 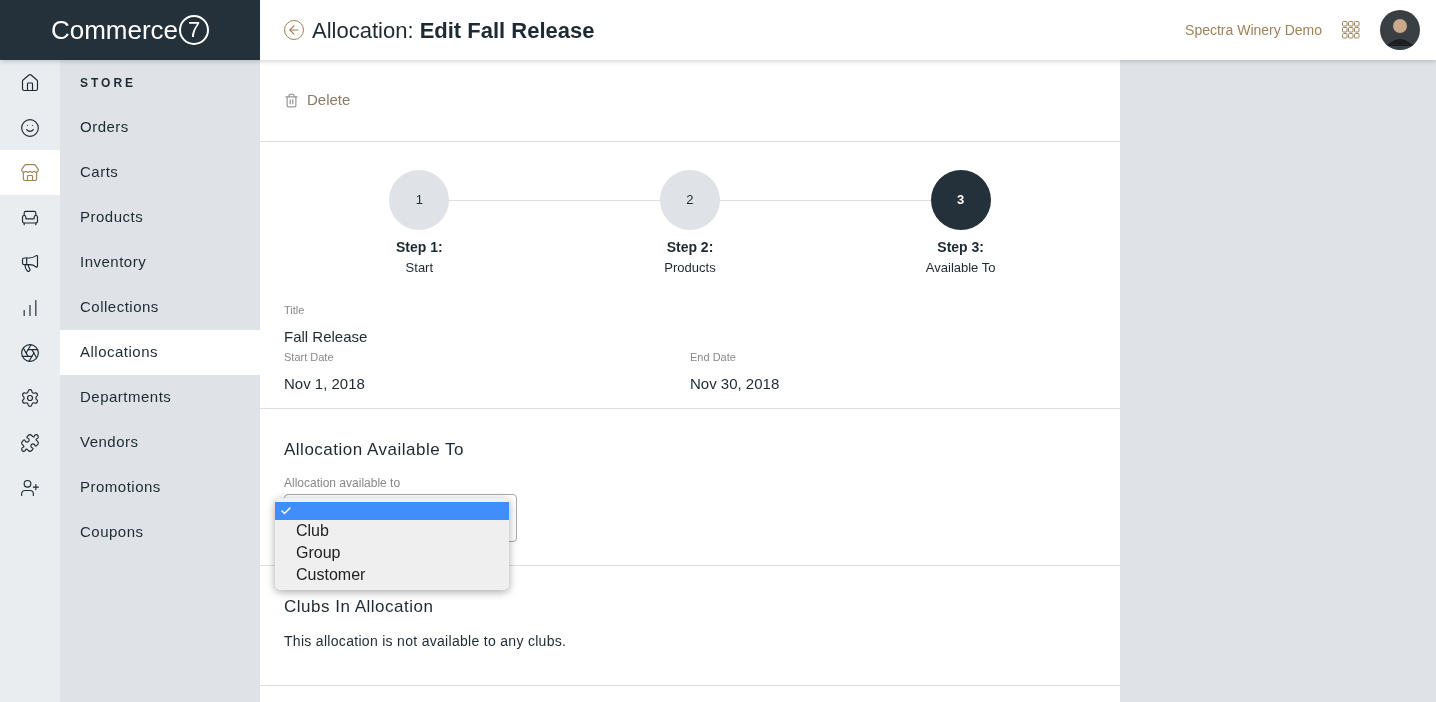 What do you see at coordinates (960, 268) in the screenshot?
I see `step-sublabel: Available To` at bounding box center [960, 268].